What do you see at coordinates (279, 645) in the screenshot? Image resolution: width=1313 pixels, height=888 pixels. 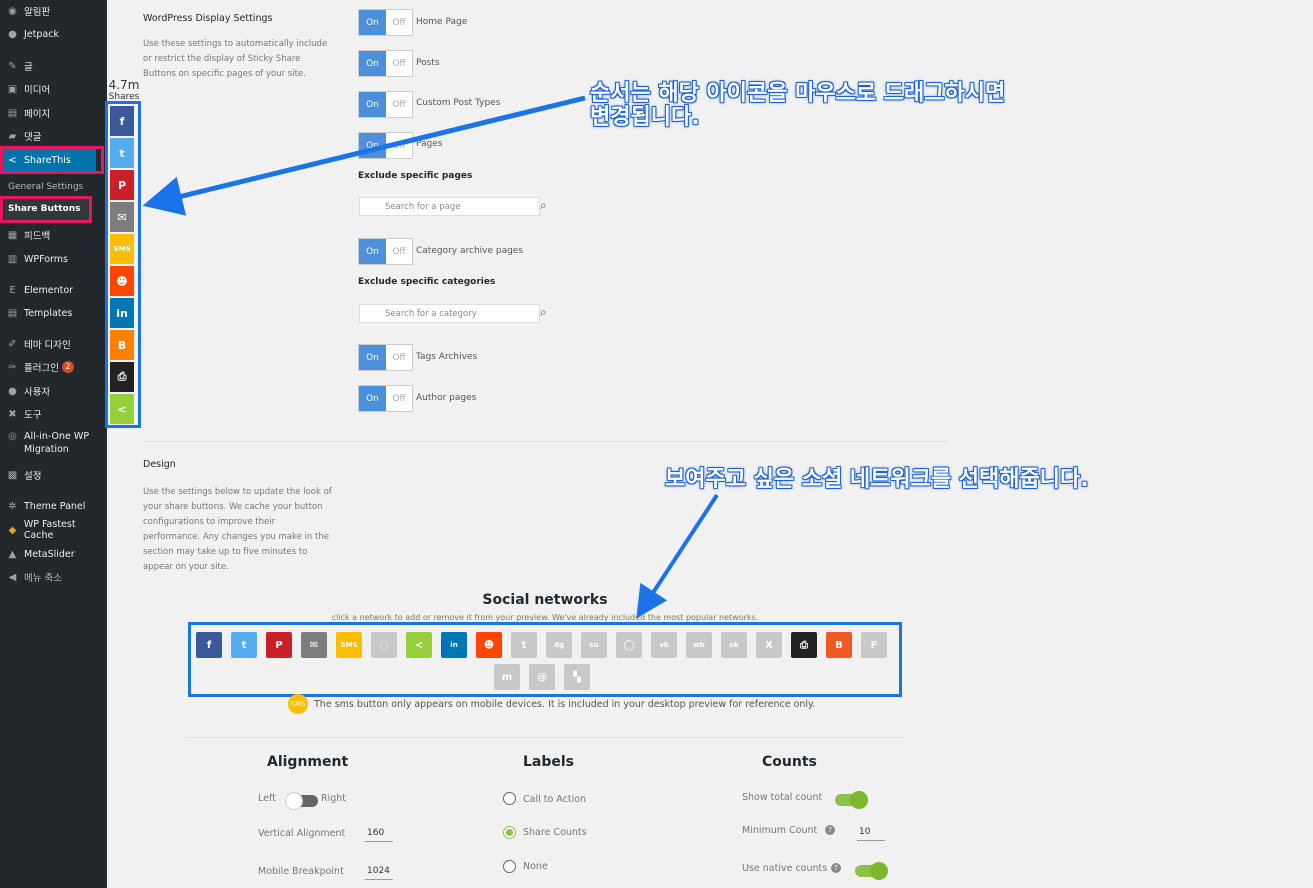 I see `network-pinterest-button: P` at bounding box center [279, 645].